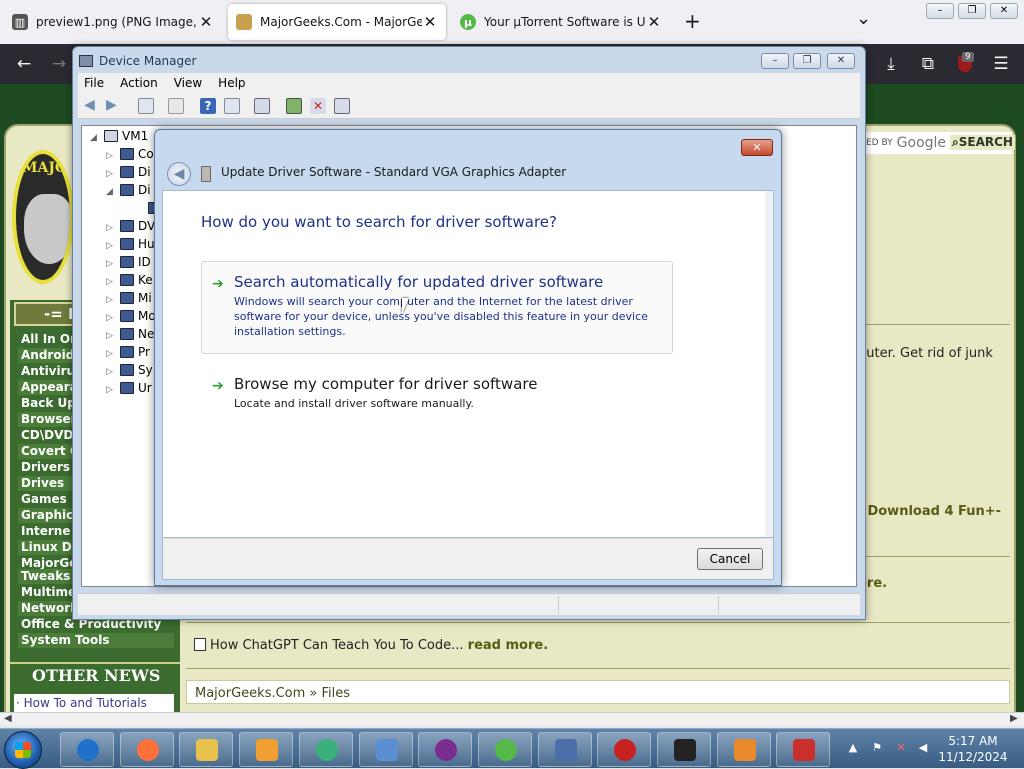 The width and height of the screenshot is (1024, 769). Describe the element at coordinates (318, 106) in the screenshot. I see `uninstall-icon: ✕` at that location.